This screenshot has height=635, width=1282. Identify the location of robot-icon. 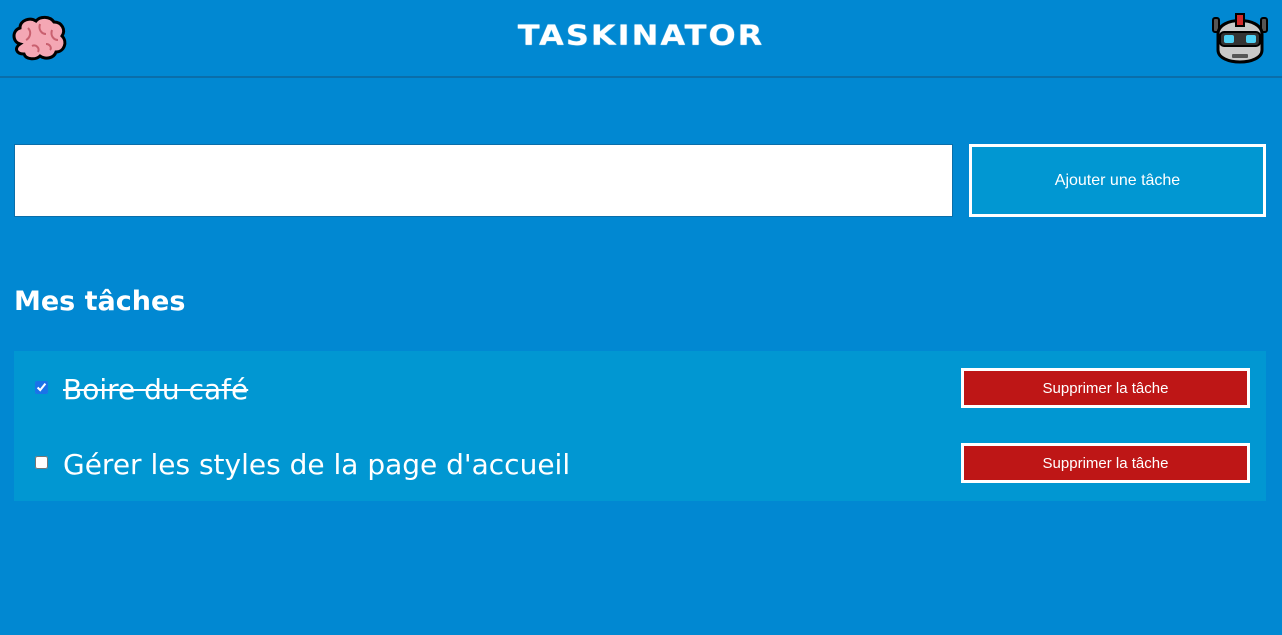
(1240, 40).